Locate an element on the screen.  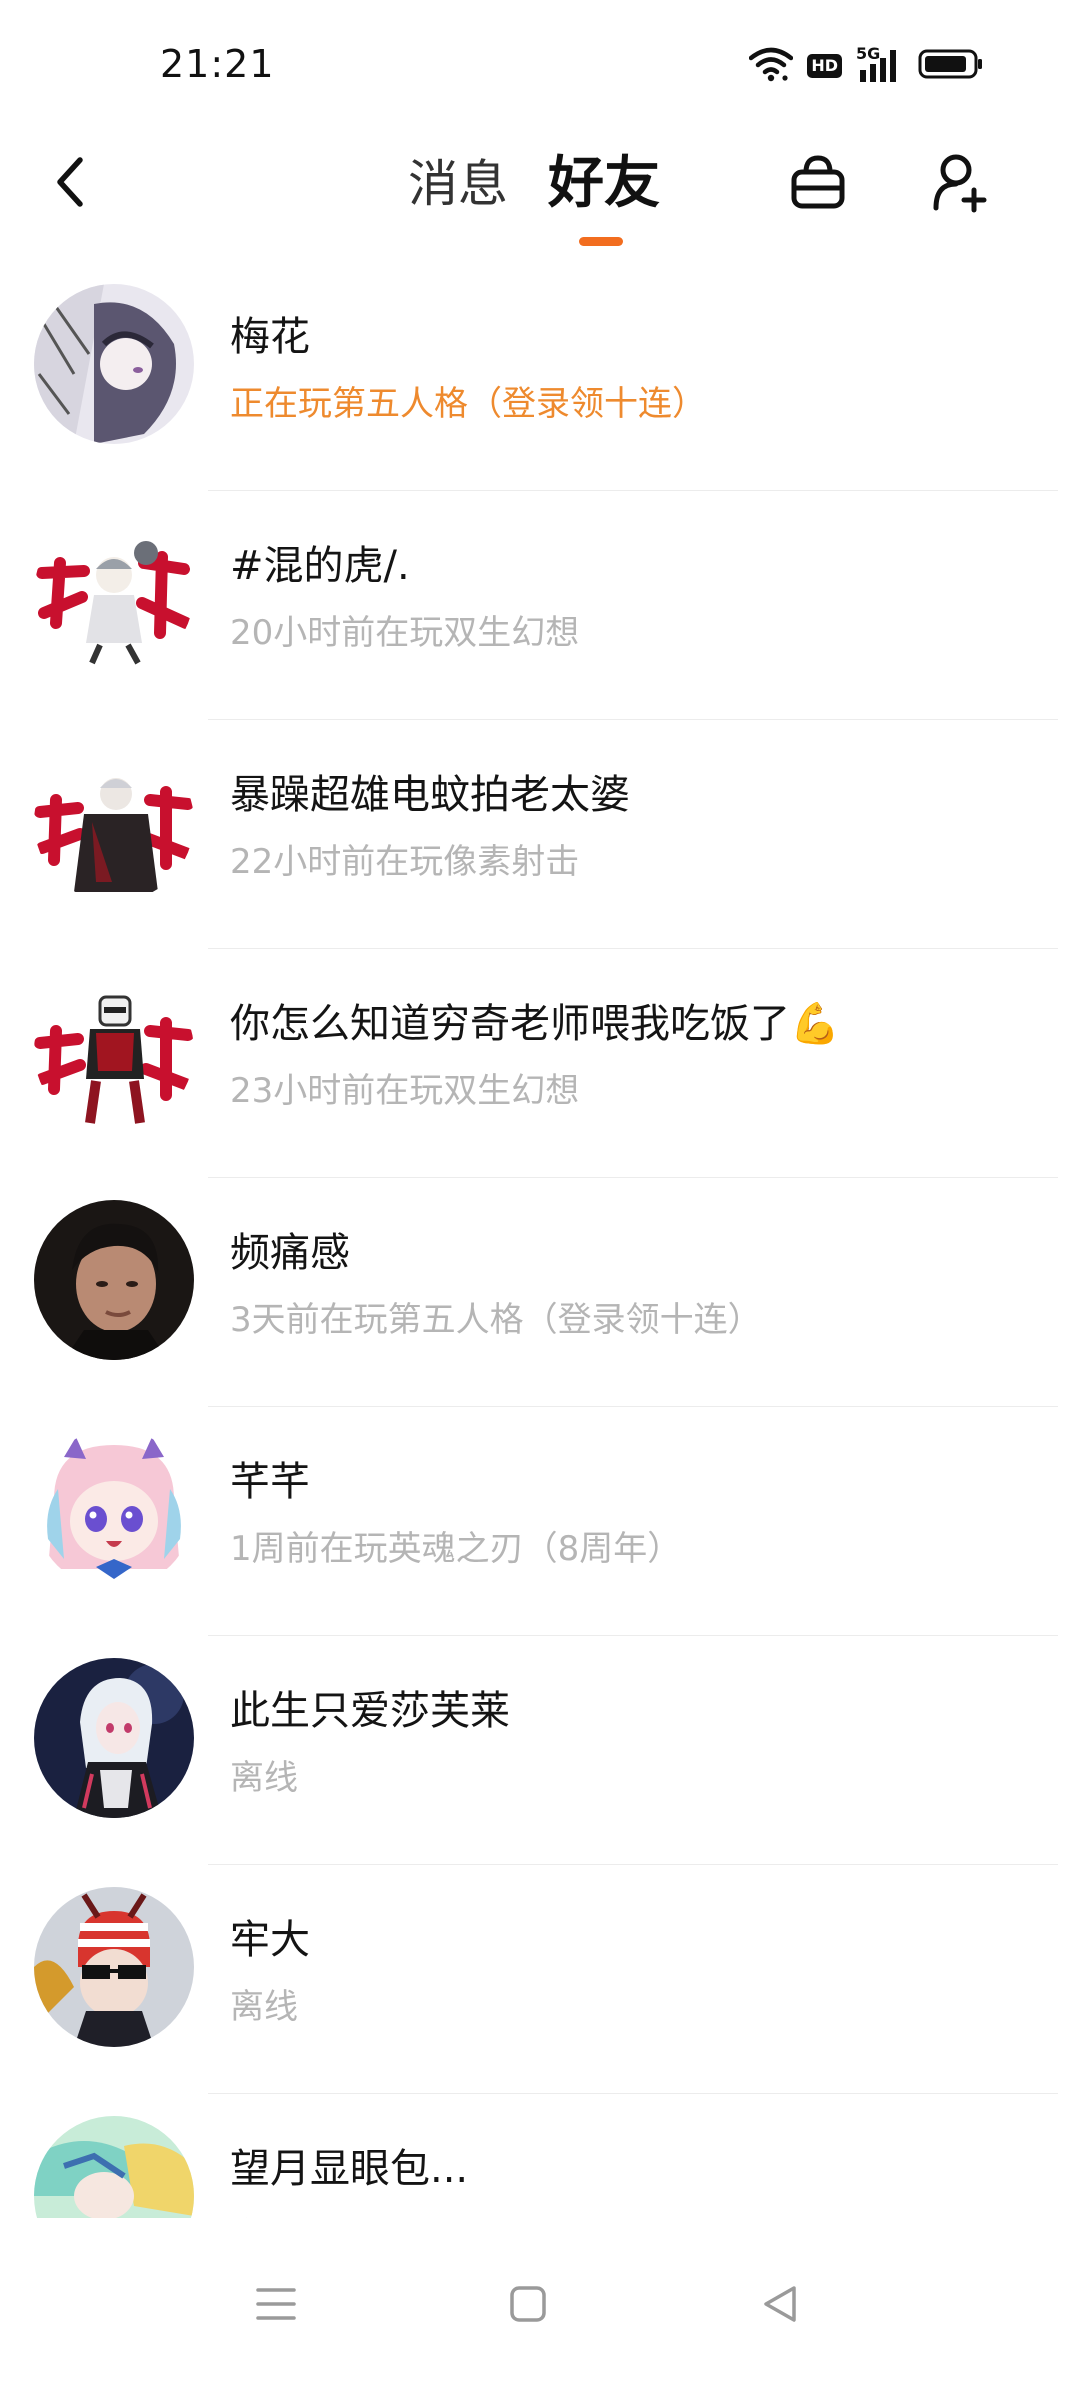
menu-icon is located at coordinates (276, 2306).